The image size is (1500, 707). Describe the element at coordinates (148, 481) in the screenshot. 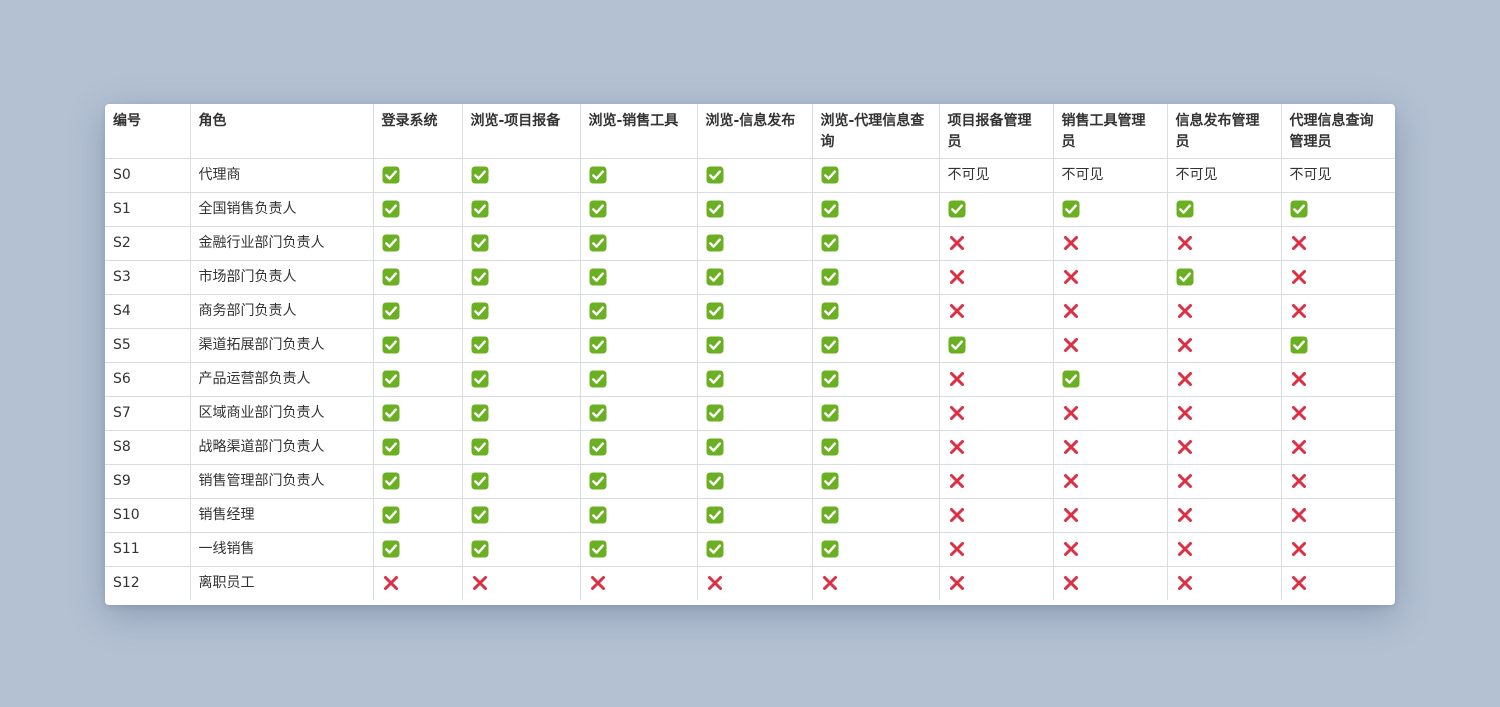

I see `row-id-cell: S9` at that location.